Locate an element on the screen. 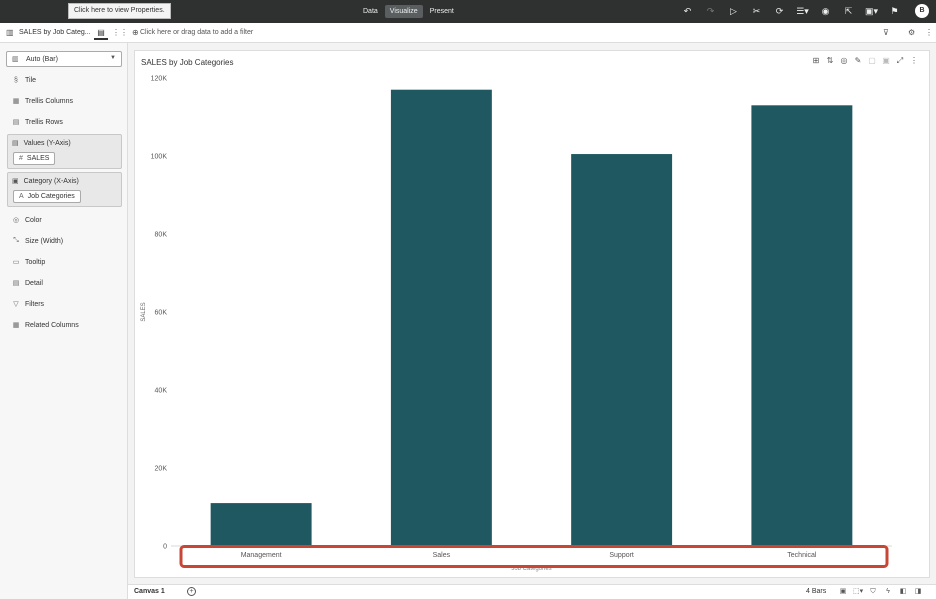 The image size is (936, 599). grammar-trellis-columns-label: Trellis Columns is located at coordinates (49, 101).